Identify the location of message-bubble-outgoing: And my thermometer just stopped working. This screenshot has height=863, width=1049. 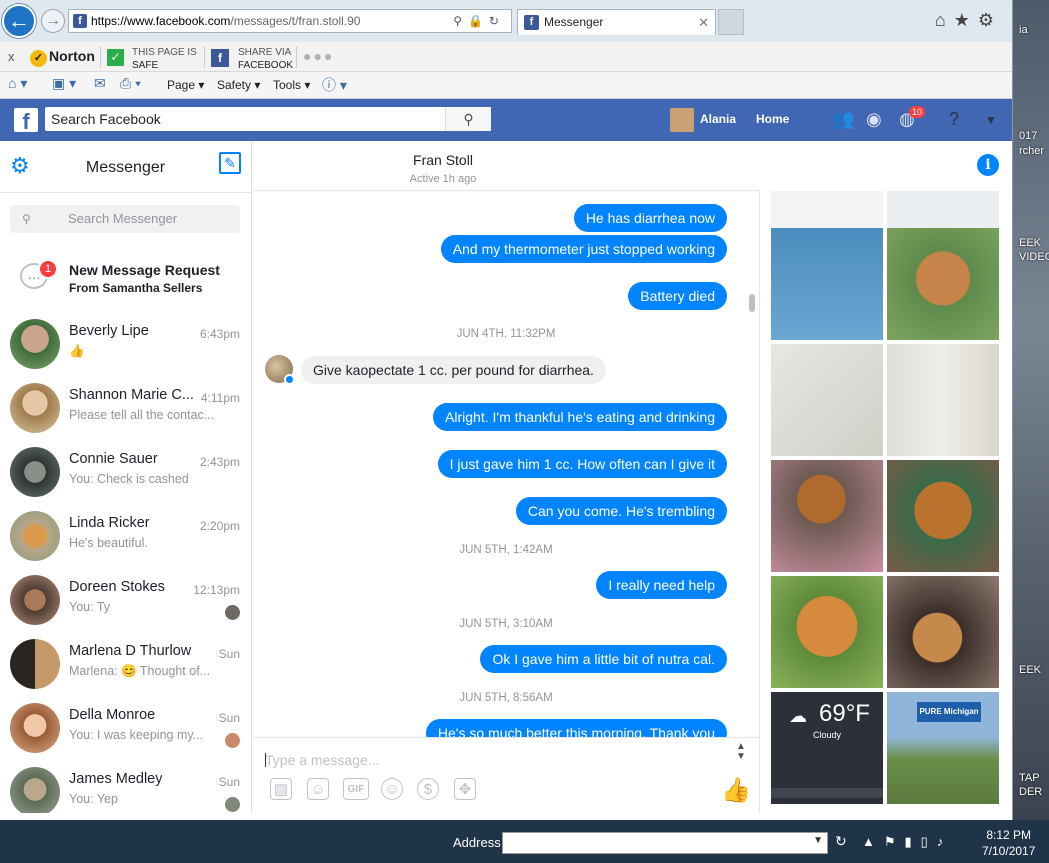
(583, 249).